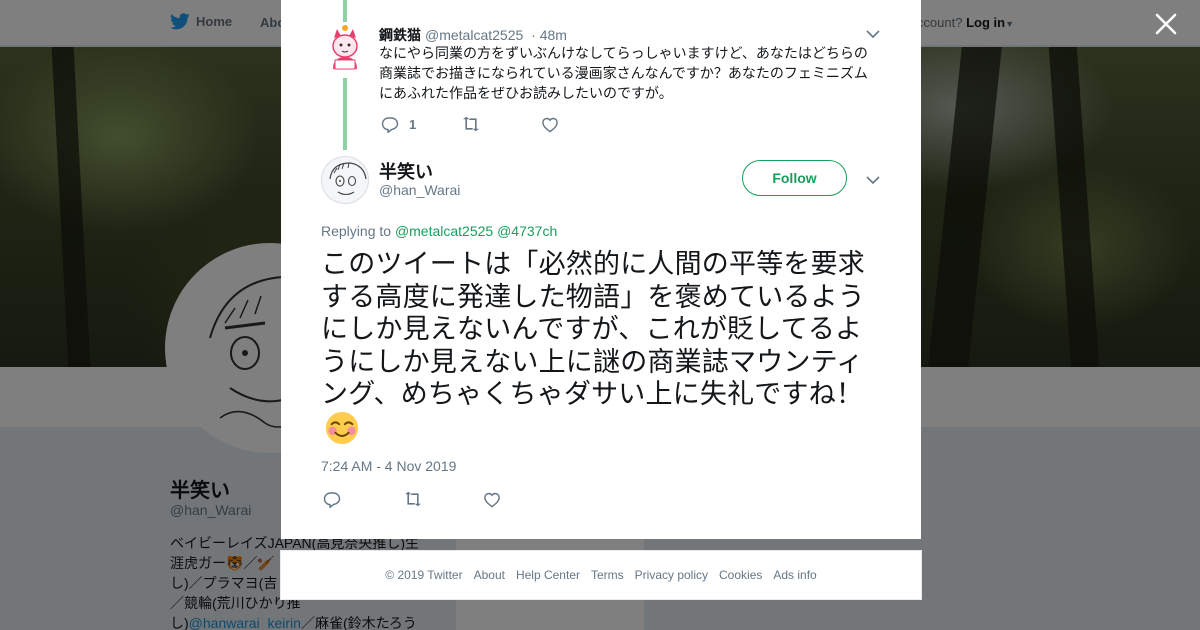 This screenshot has width=1200, height=630. What do you see at coordinates (607, 575) in the screenshot?
I see `footer-link-terms: Terms` at bounding box center [607, 575].